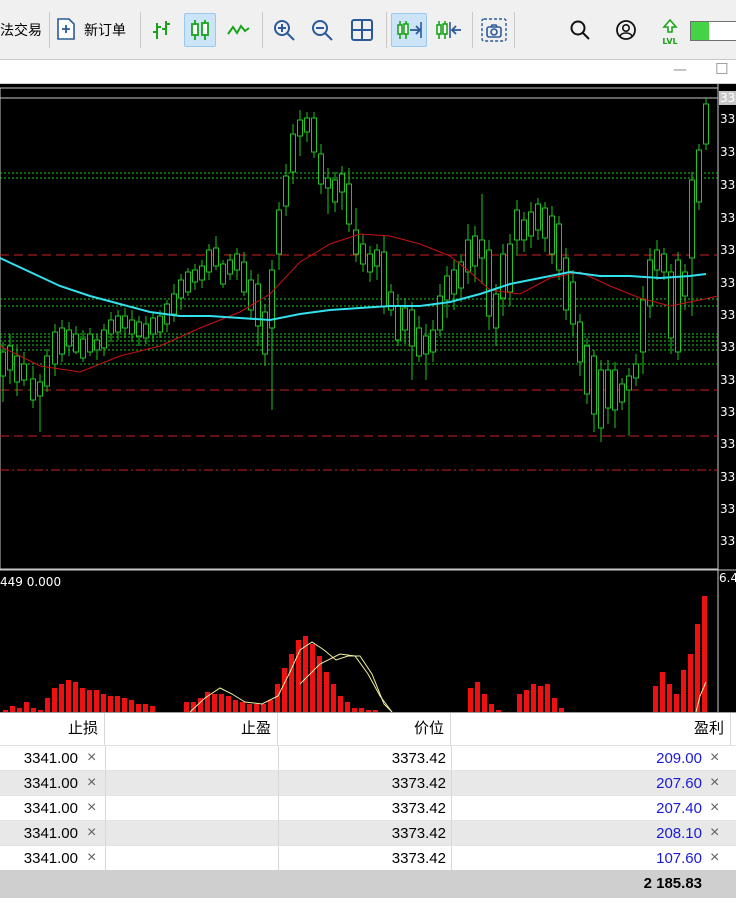 The width and height of the screenshot is (736, 906). What do you see at coordinates (448, 30) in the screenshot?
I see `chart-shift-icon` at bounding box center [448, 30].